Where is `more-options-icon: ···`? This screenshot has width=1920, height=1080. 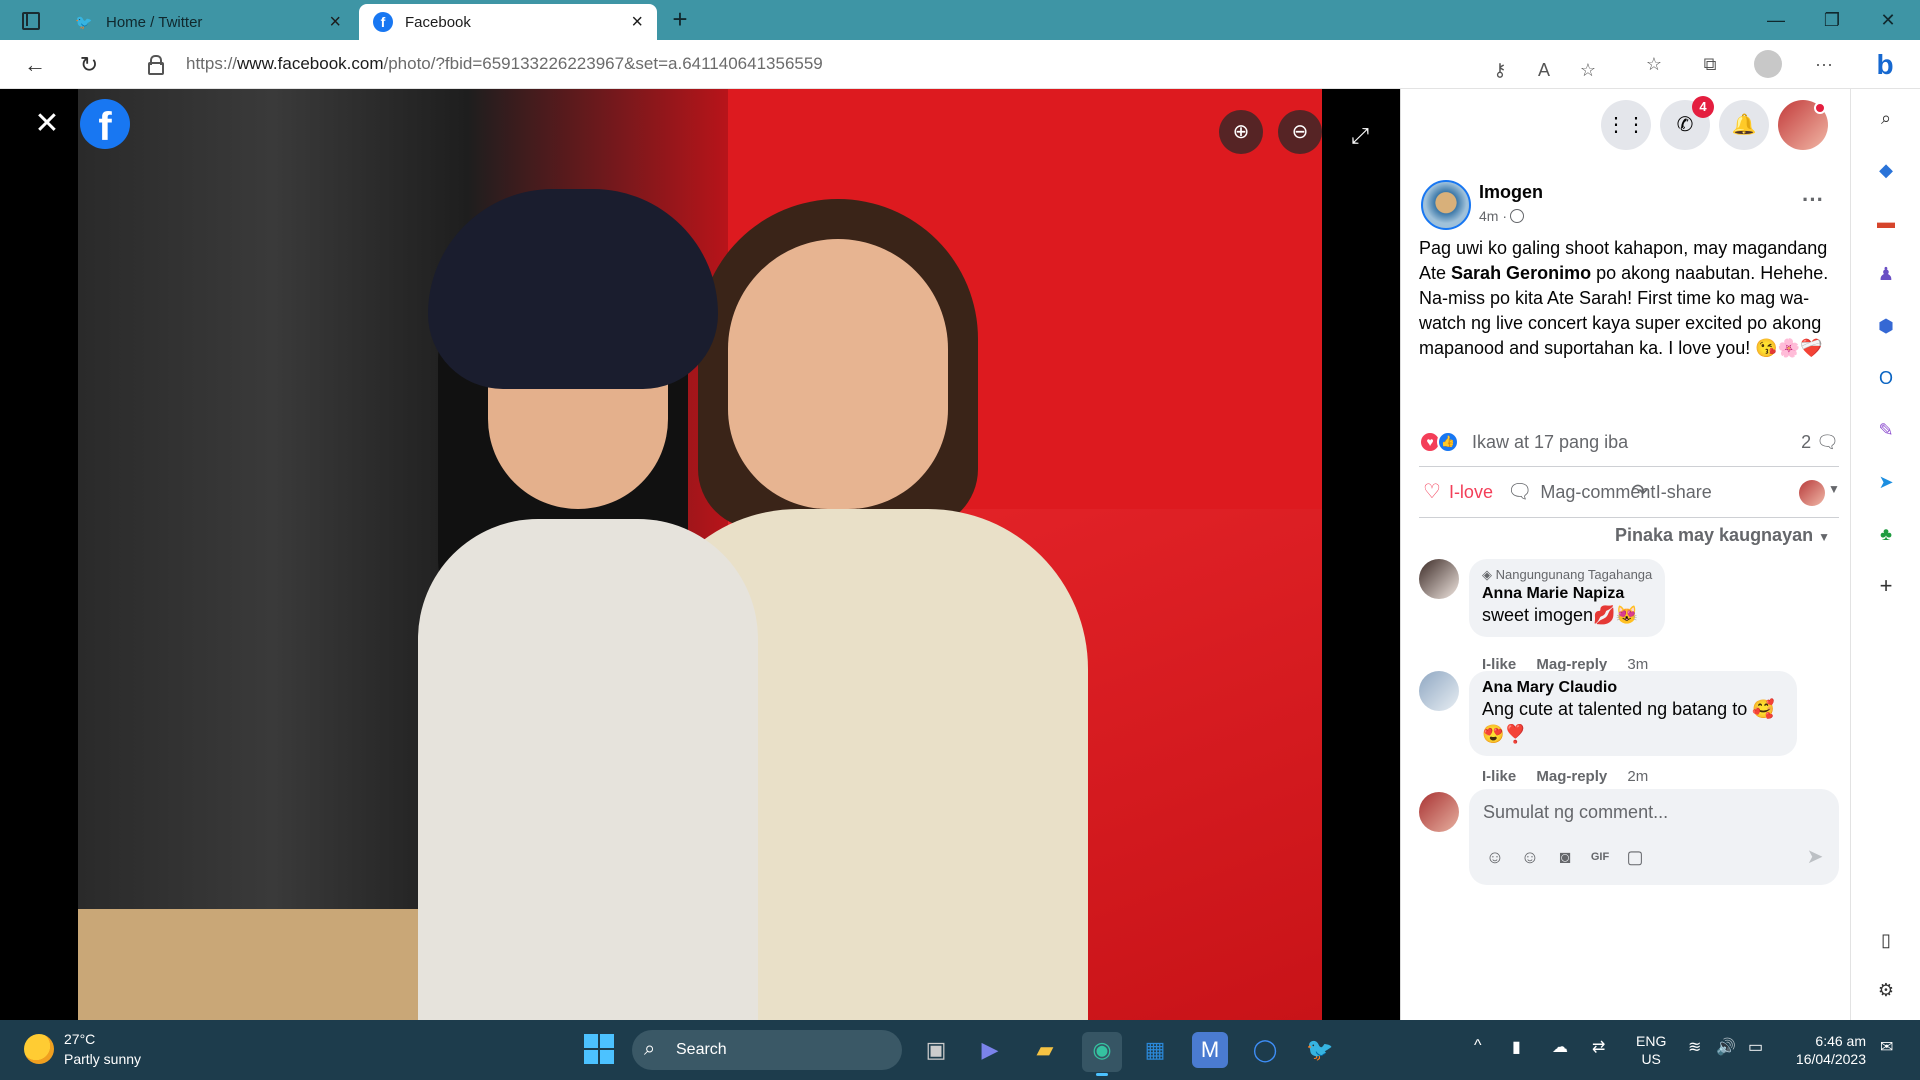 more-options-icon: ··· is located at coordinates (1824, 64).